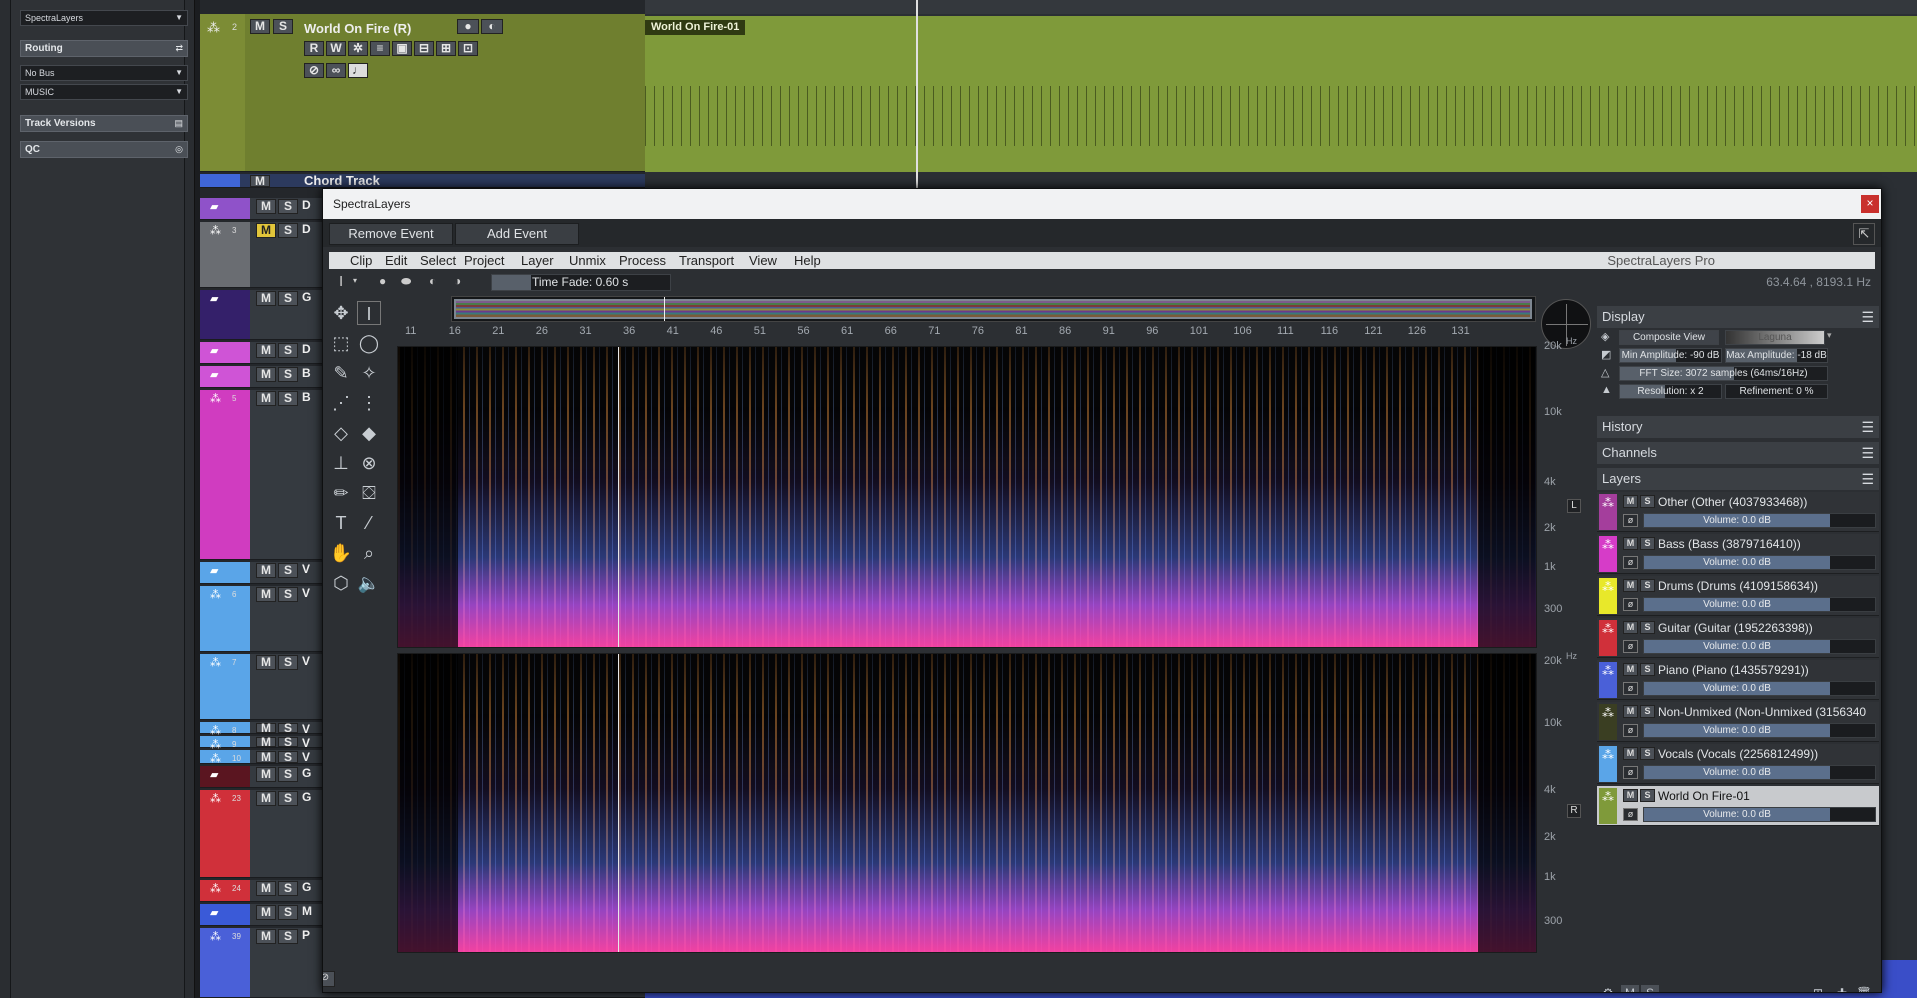 Image resolution: width=1917 pixels, height=998 pixels. What do you see at coordinates (457, 281) in the screenshot?
I see `overlap-circle-icon: ◑` at bounding box center [457, 281].